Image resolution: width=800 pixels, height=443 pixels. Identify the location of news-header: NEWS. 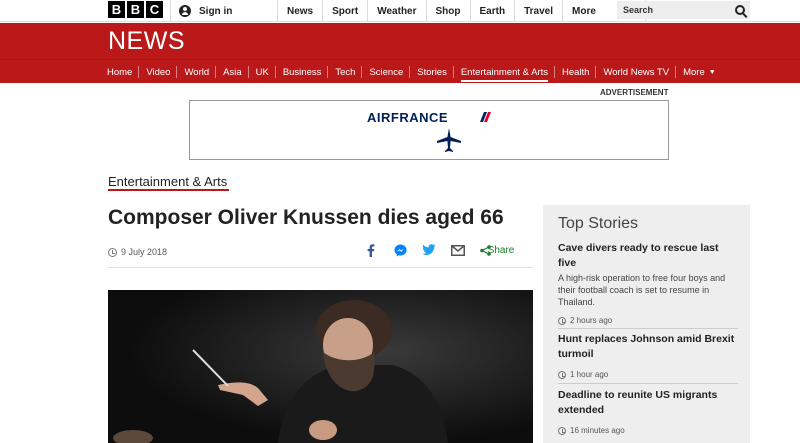
(400, 41).